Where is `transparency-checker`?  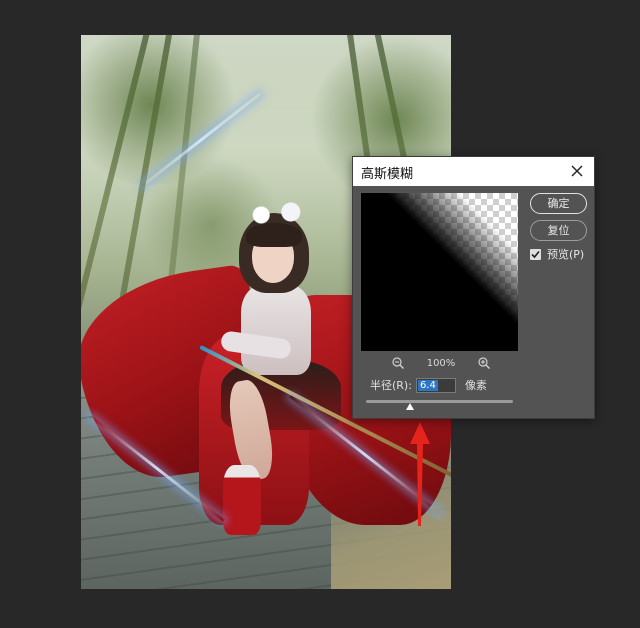
transparency-checker is located at coordinates (439, 272).